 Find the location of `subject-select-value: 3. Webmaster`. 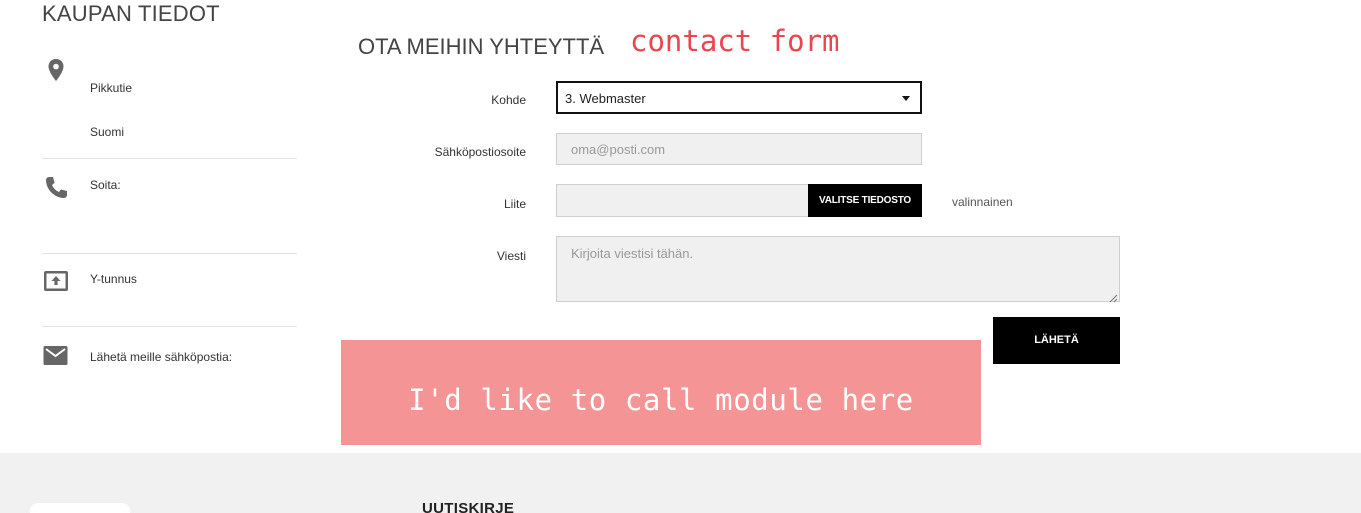

subject-select-value: 3. Webmaster is located at coordinates (605, 98).